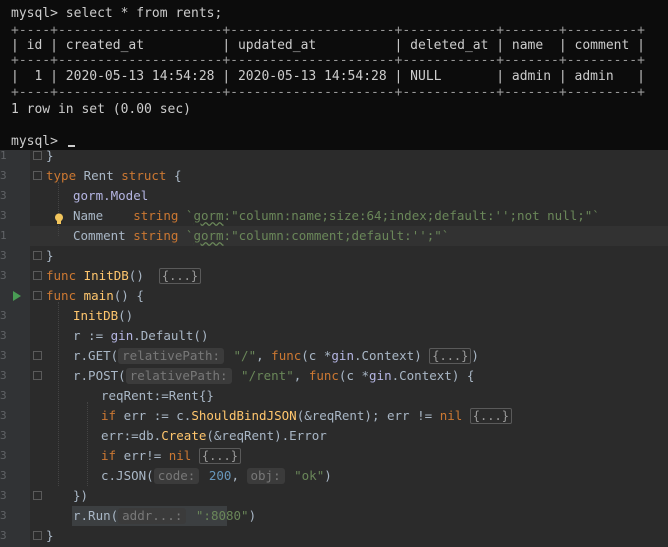 The width and height of the screenshot is (668, 547). What do you see at coordinates (216, 476) in the screenshot?
I see `code-line-c-json: c.JSON(code: 200, obj: "ok")` at bounding box center [216, 476].